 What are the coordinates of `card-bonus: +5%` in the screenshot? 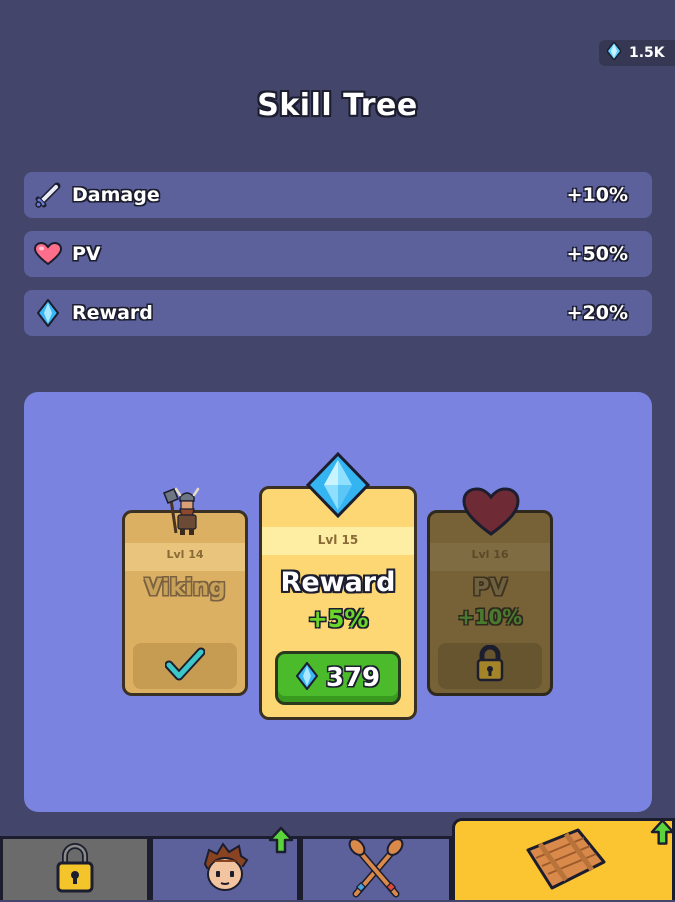 It's located at (338, 619).